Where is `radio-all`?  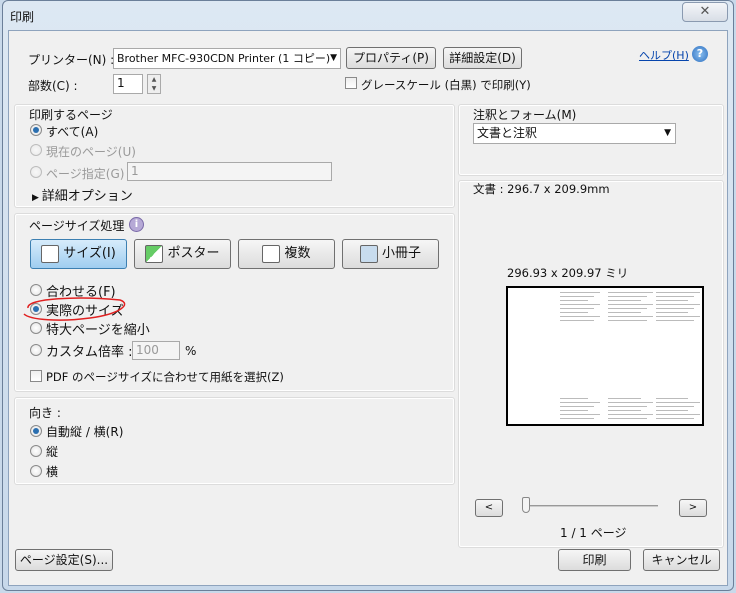
radio-all is located at coordinates (36, 130).